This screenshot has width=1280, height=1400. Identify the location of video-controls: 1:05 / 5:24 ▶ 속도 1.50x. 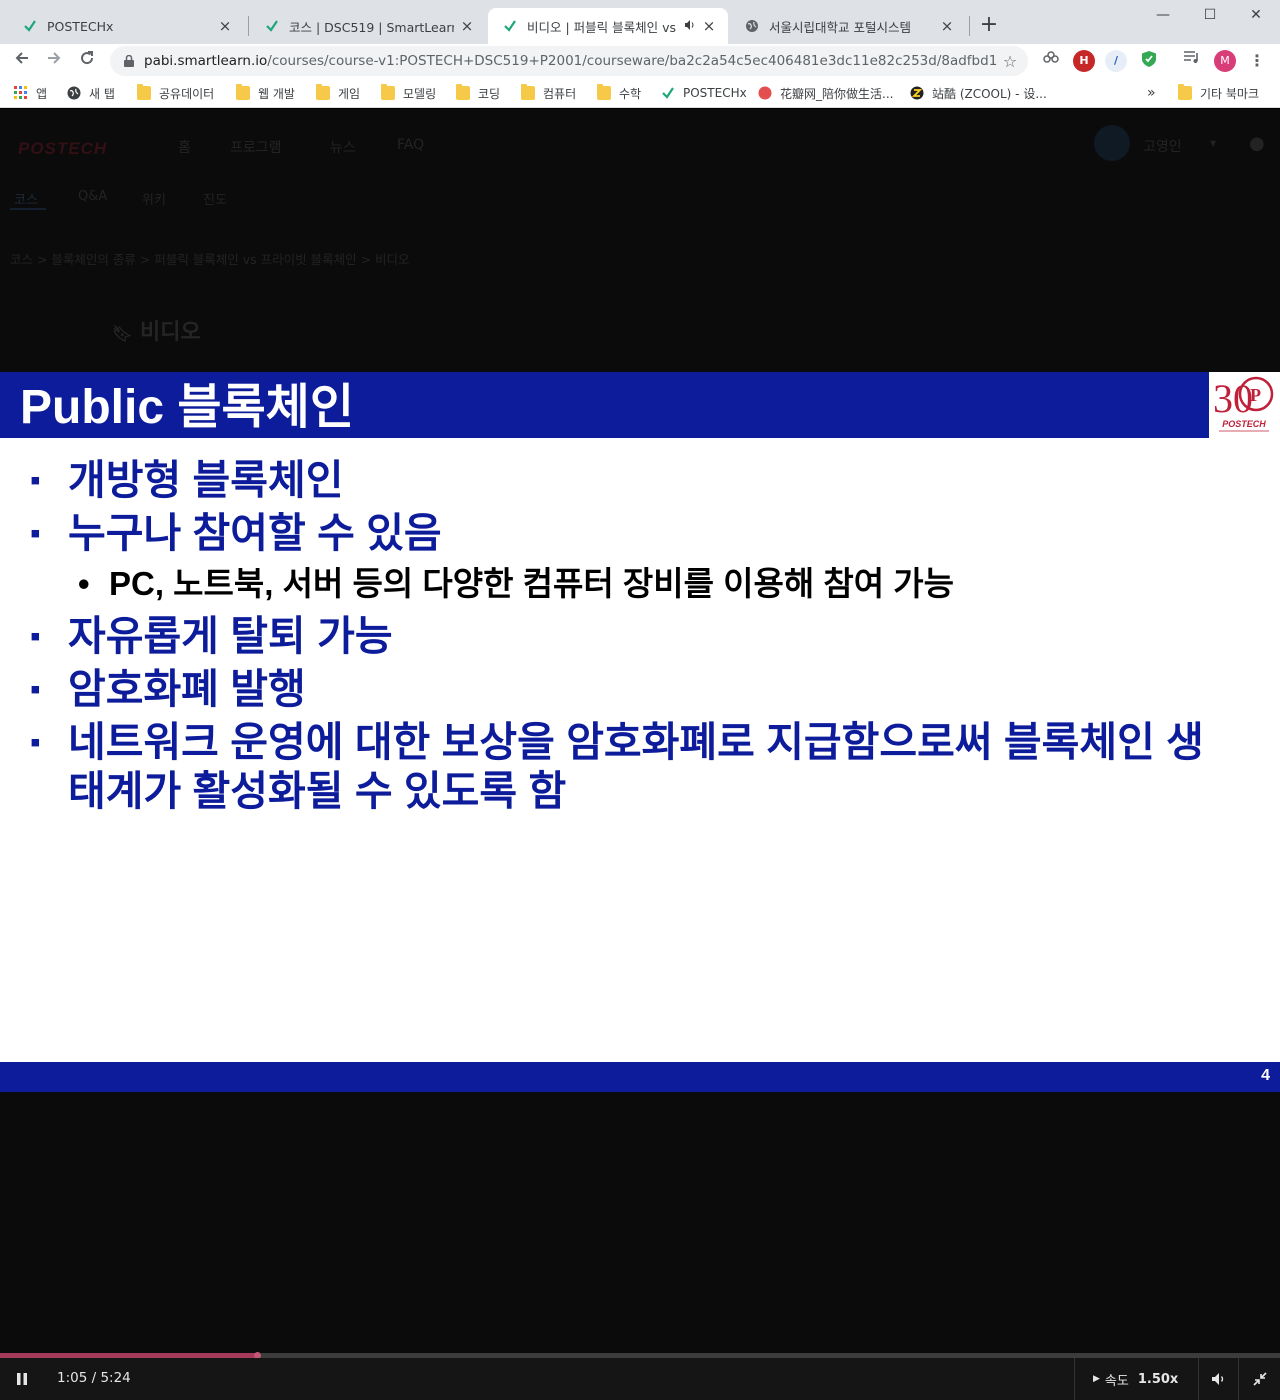
(640, 1379).